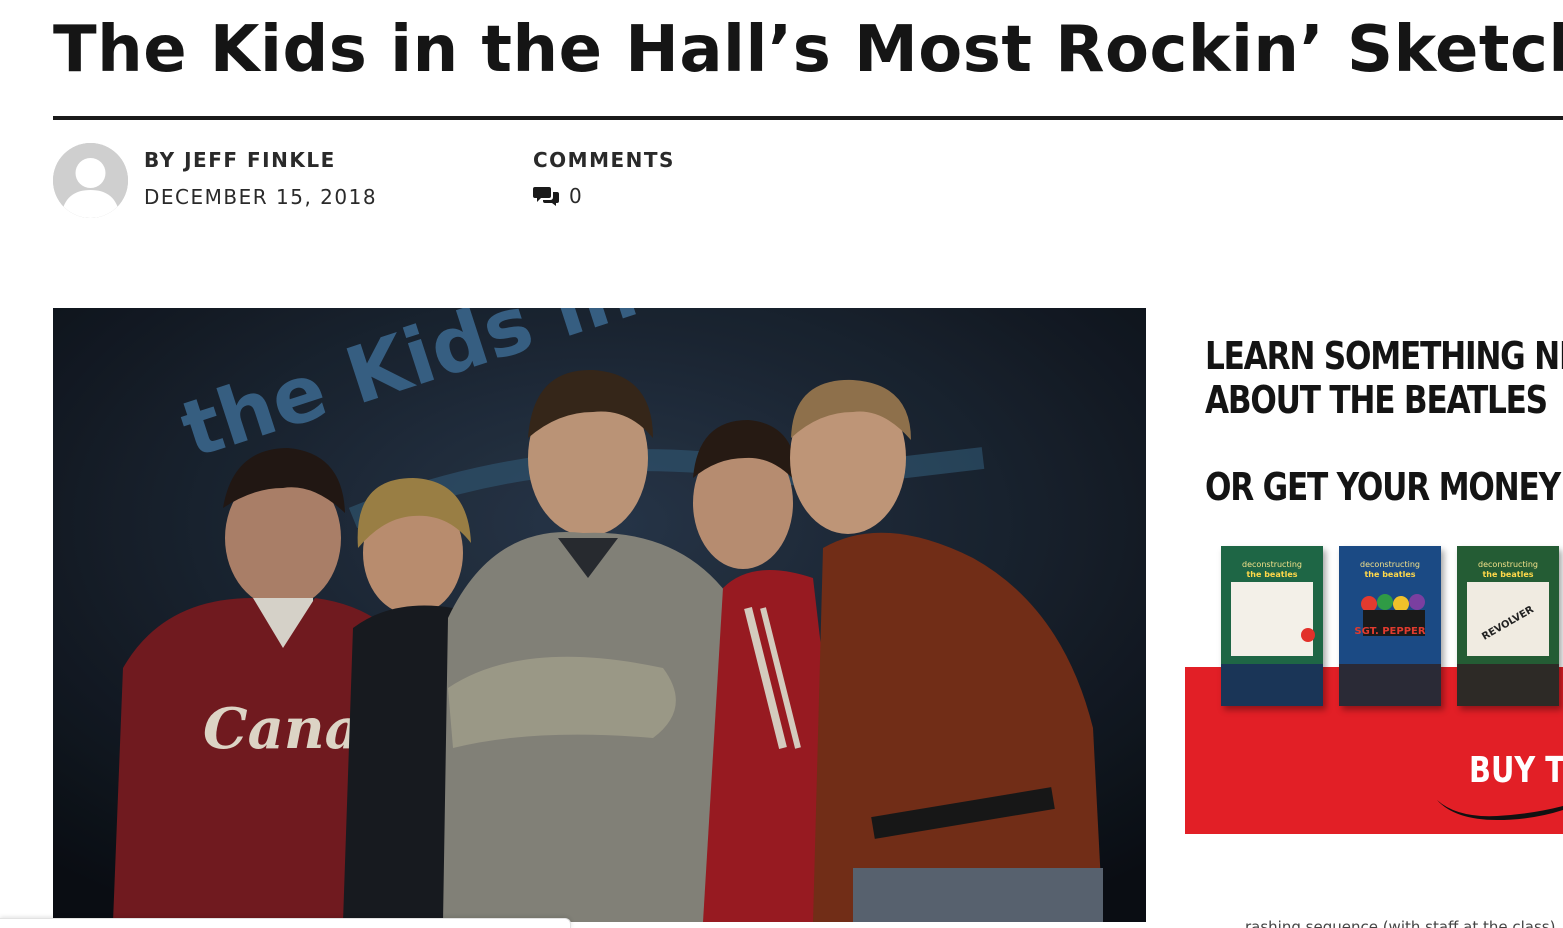 This screenshot has width=1563, height=928. What do you see at coordinates (1516, 770) in the screenshot?
I see `ad-buy-button: BUY TH` at bounding box center [1516, 770].